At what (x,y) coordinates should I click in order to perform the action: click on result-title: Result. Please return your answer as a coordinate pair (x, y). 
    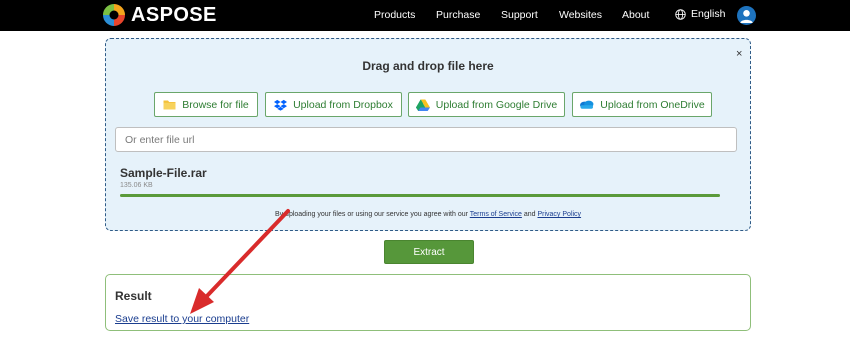
    Looking at the image, I should click on (133, 296).